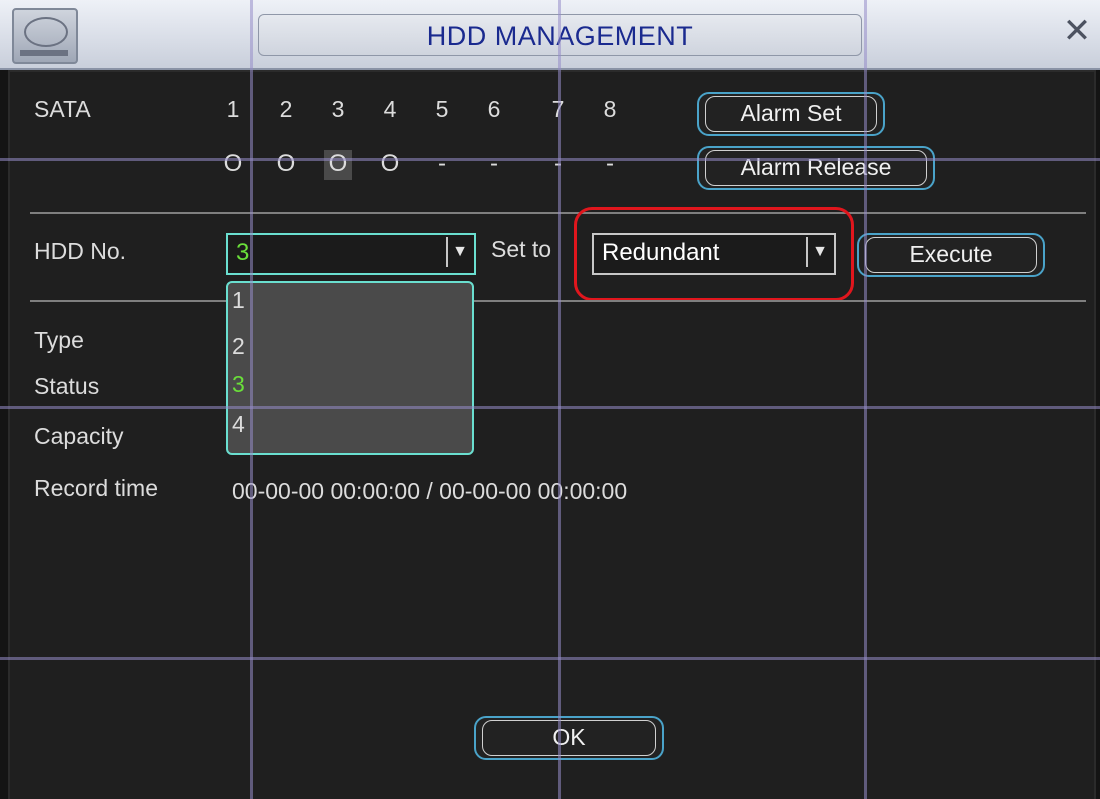  I want to click on sata-state-6: -, so click(494, 163).